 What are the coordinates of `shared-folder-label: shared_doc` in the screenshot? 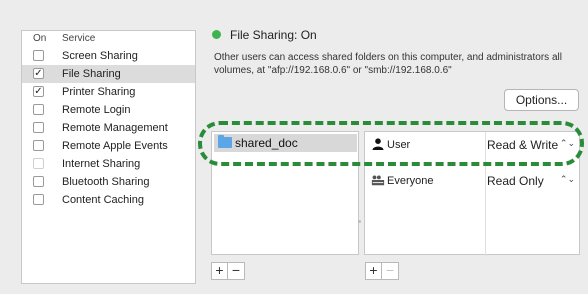 It's located at (266, 143).